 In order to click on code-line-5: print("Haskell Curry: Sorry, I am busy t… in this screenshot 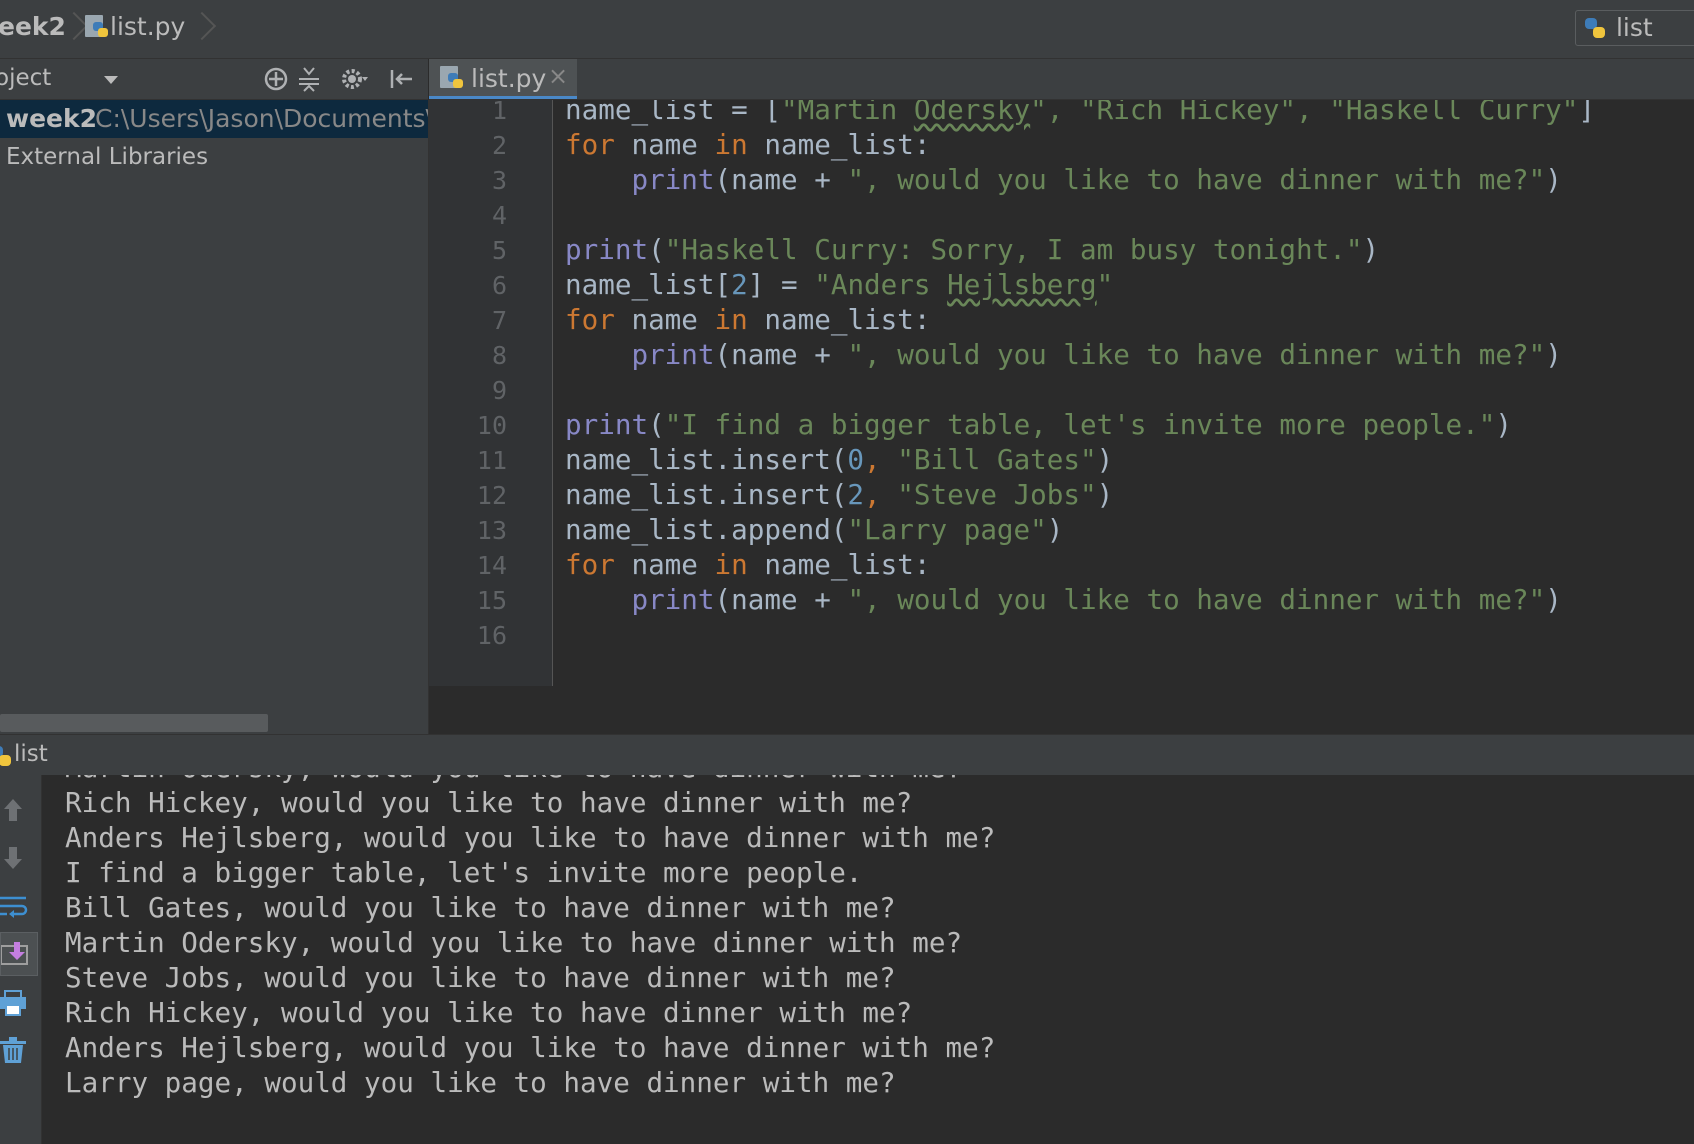, I will do `click(972, 249)`.